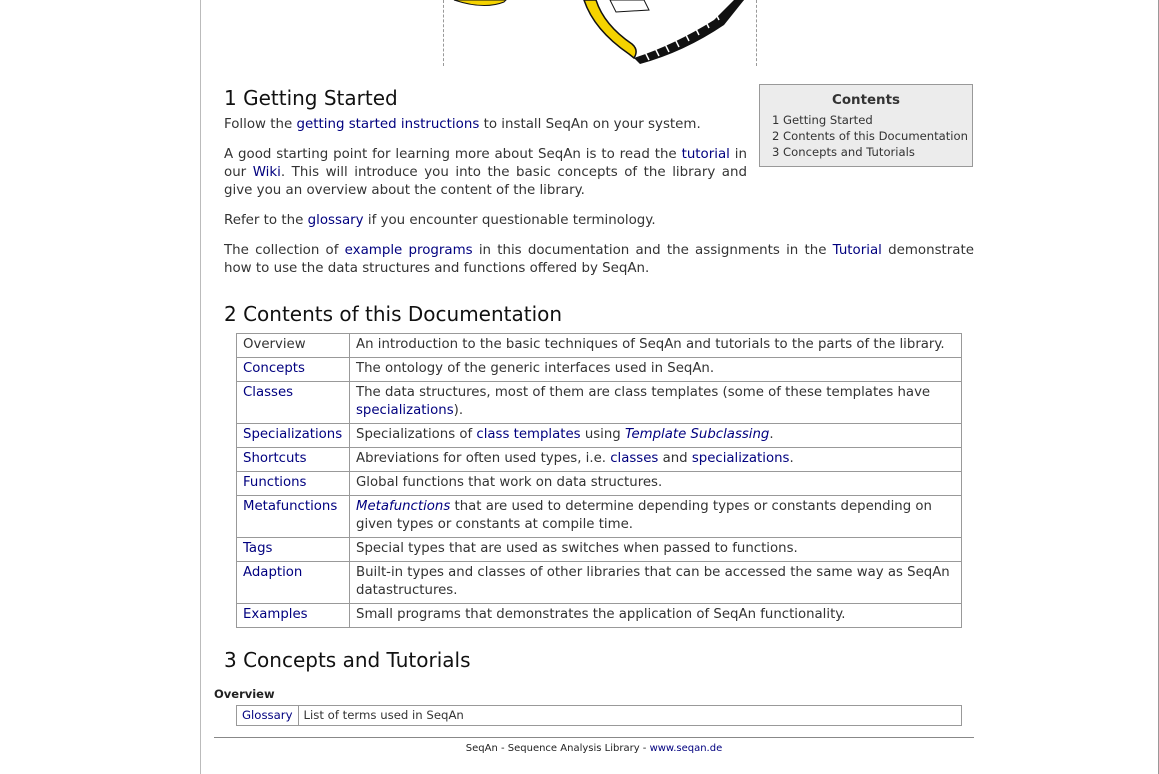  What do you see at coordinates (268, 392) in the screenshot?
I see `classes-link: Classes` at bounding box center [268, 392].